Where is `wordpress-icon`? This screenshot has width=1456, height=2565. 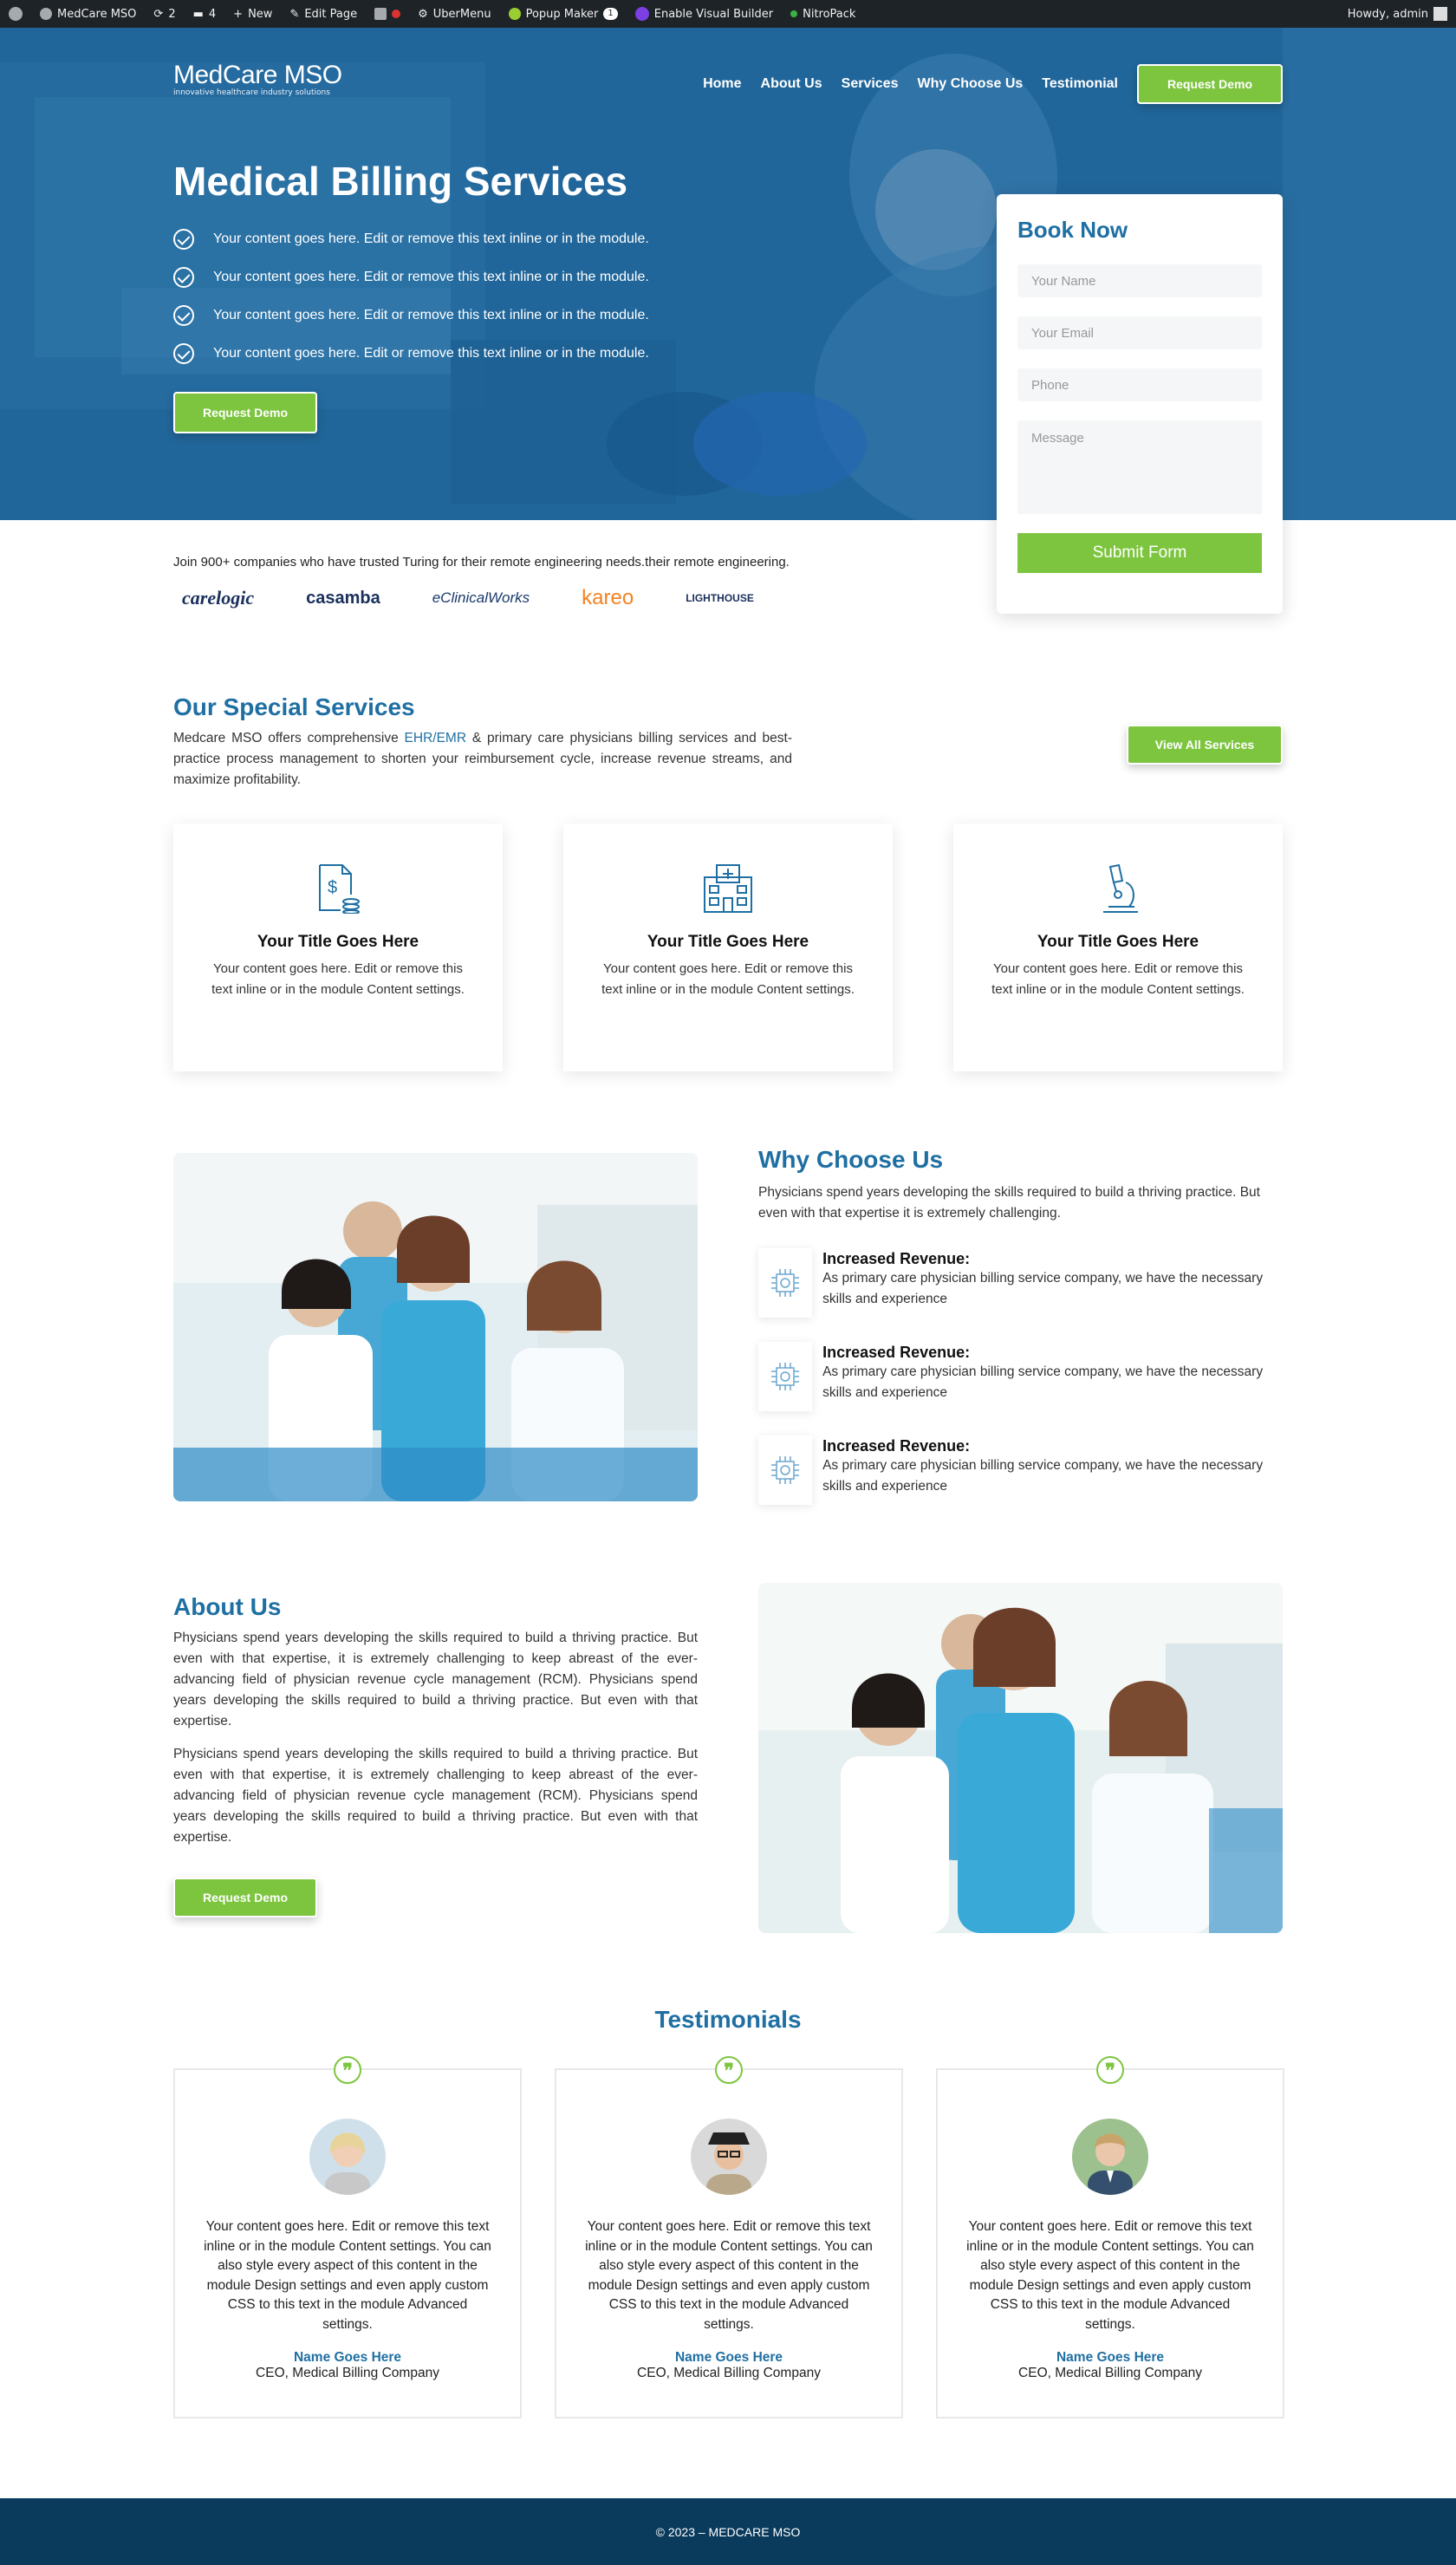 wordpress-icon is located at coordinates (16, 14).